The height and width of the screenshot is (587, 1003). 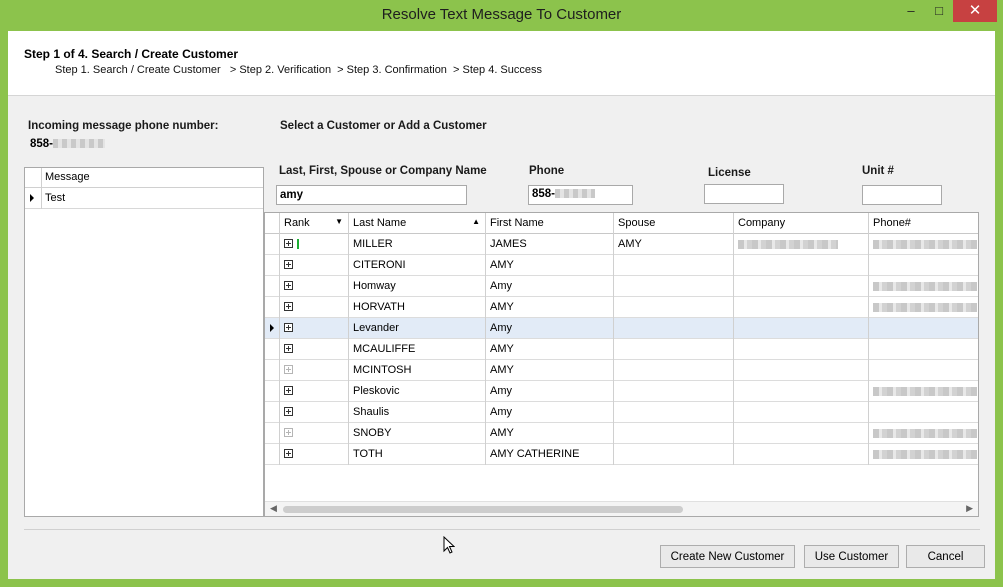 What do you see at coordinates (674, 223) in the screenshot?
I see `column-header-spouse: Spouse` at bounding box center [674, 223].